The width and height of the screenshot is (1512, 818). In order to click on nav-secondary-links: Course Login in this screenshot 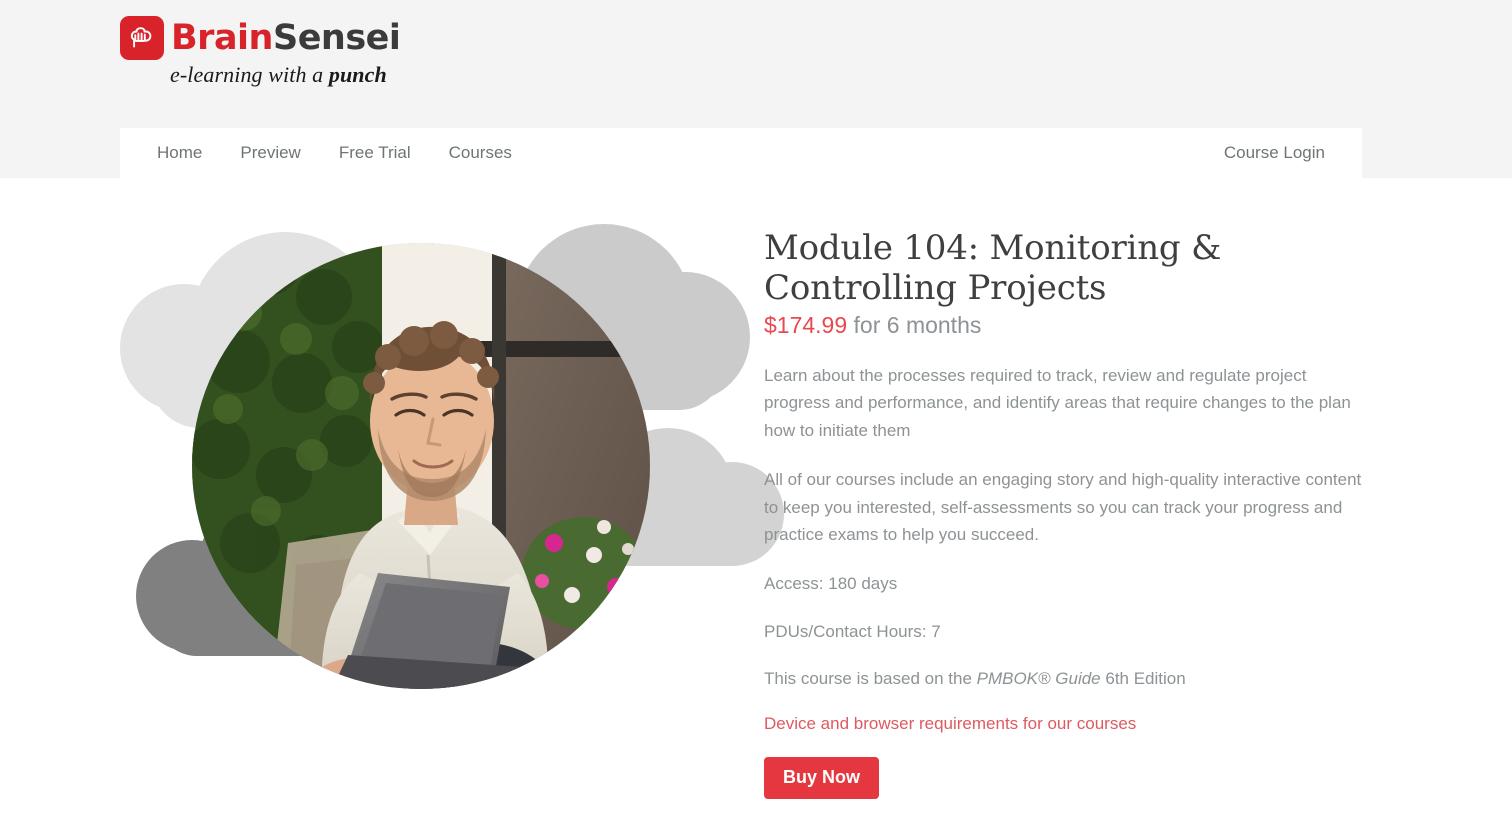, I will do `click(1274, 153)`.